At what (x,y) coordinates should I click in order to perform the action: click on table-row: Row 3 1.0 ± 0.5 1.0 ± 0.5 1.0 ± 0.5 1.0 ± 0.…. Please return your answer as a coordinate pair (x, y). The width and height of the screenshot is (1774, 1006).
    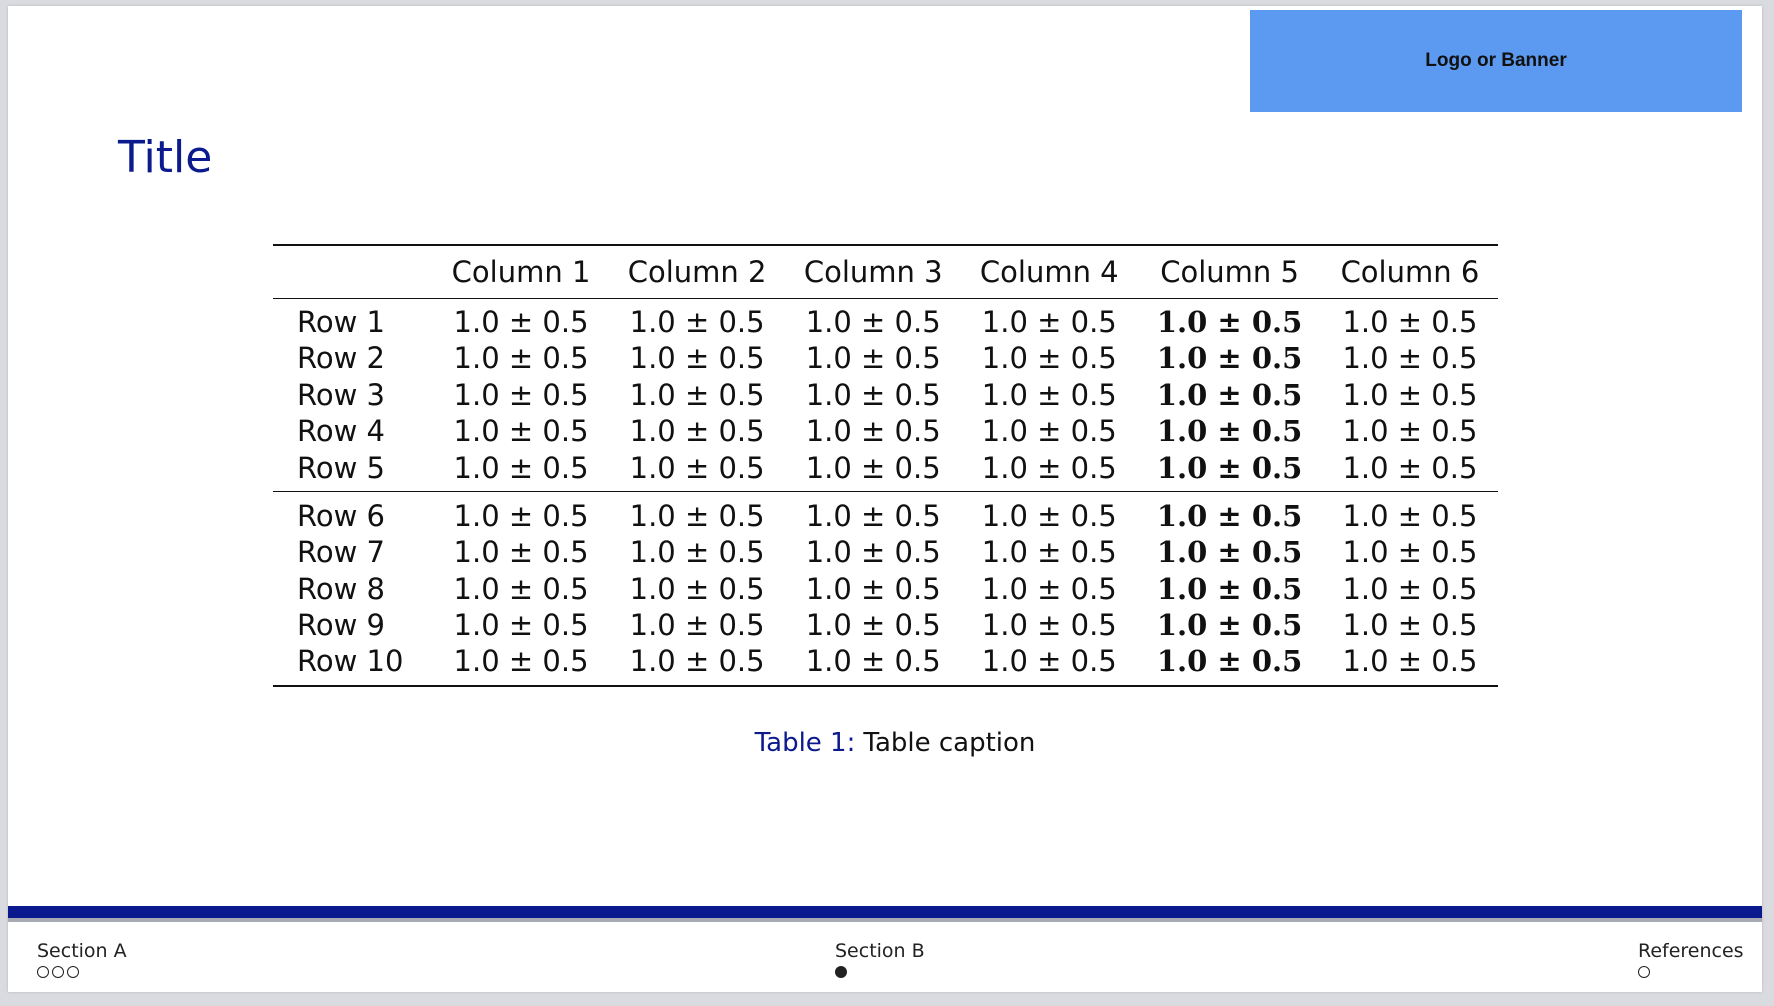
    Looking at the image, I should click on (885, 395).